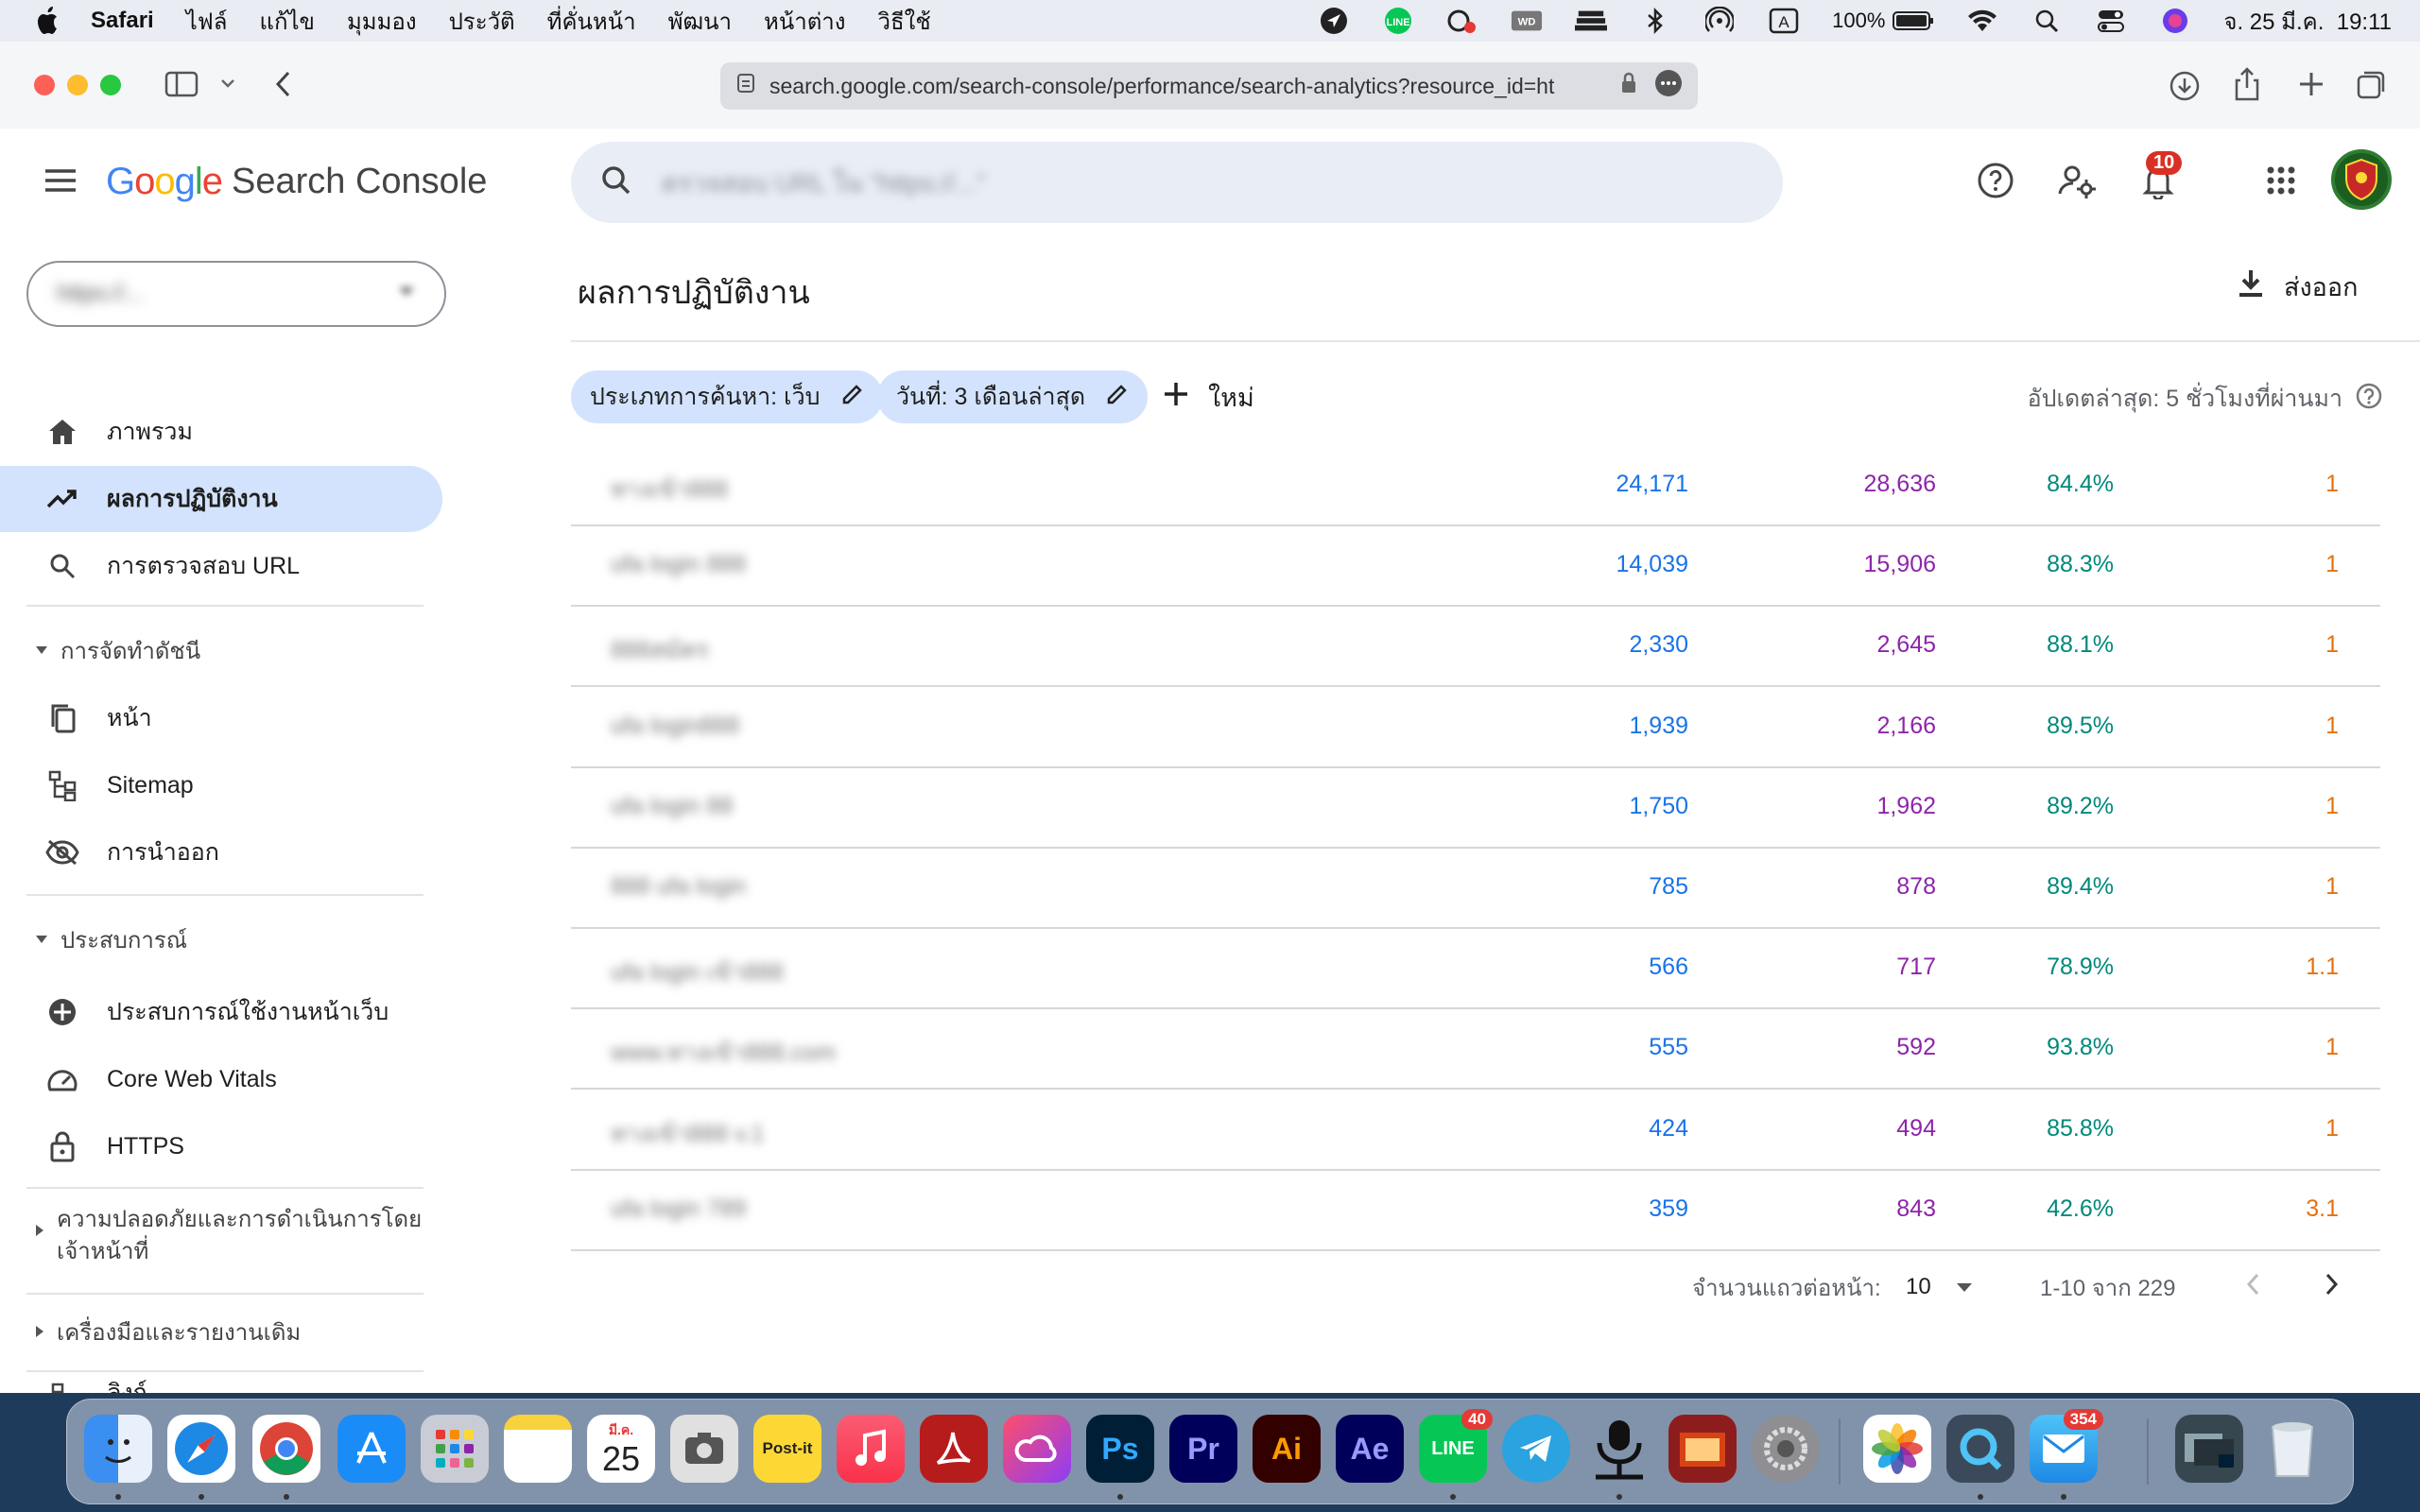 This screenshot has height=1512, width=2420. Describe the element at coordinates (1398, 21) in the screenshot. I see `line-status-icon: LINE` at that location.